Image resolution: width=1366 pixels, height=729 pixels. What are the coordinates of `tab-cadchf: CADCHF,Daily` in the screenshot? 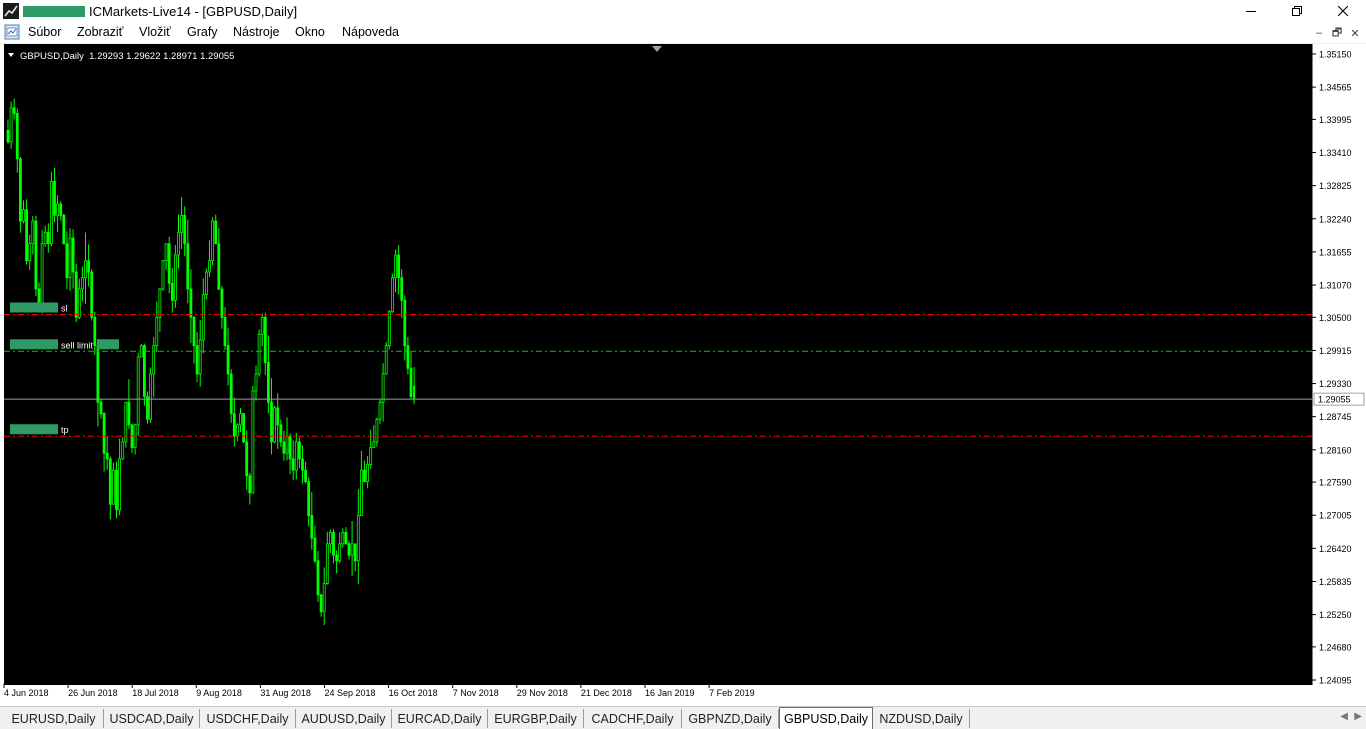 It's located at (633, 718).